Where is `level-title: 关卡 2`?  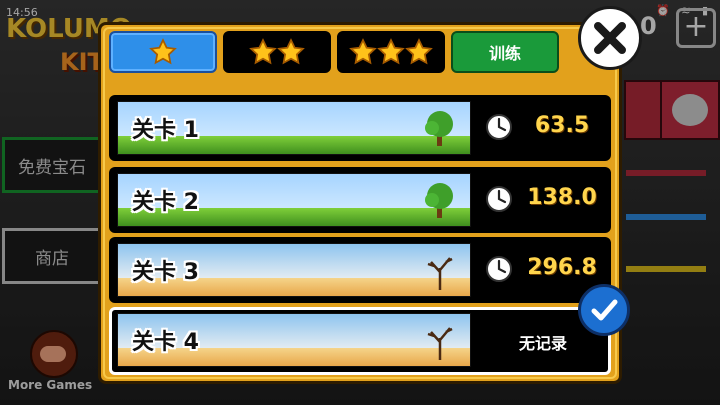 level-title: 关卡 2 is located at coordinates (165, 202).